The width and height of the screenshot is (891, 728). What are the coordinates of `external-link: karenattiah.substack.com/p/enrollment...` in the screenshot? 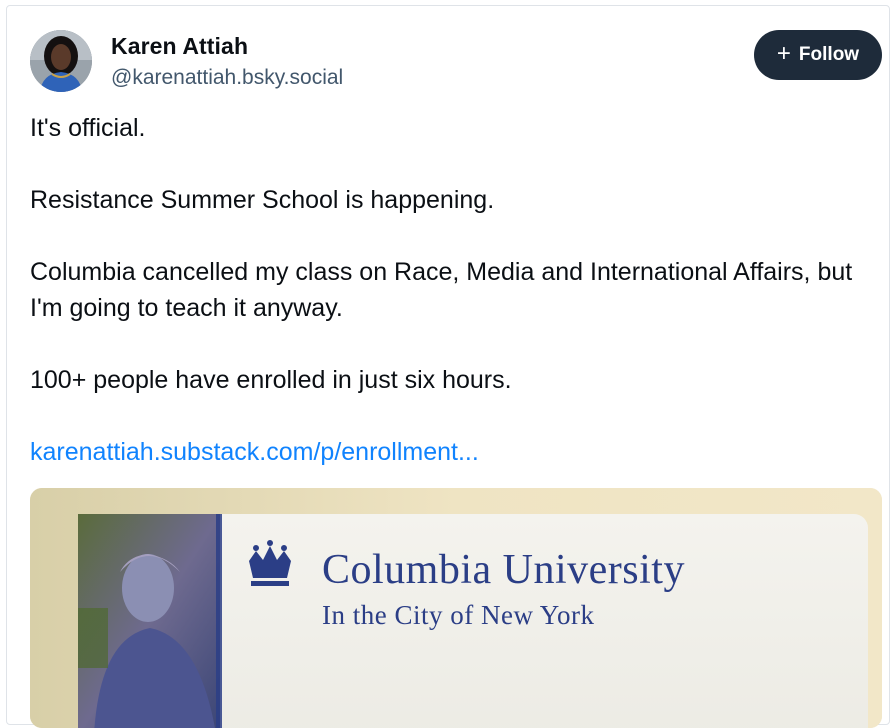 It's located at (254, 452).